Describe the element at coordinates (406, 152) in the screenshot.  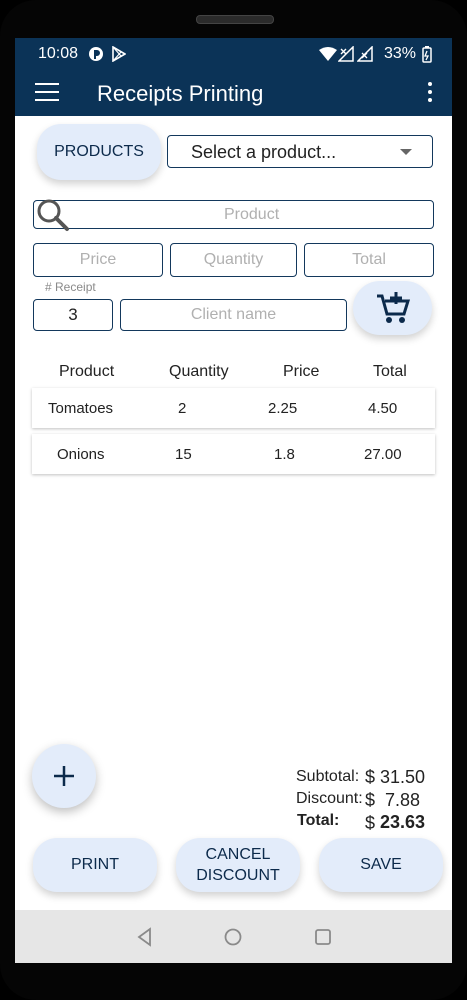
I see `dropdown-arrow-icon` at that location.